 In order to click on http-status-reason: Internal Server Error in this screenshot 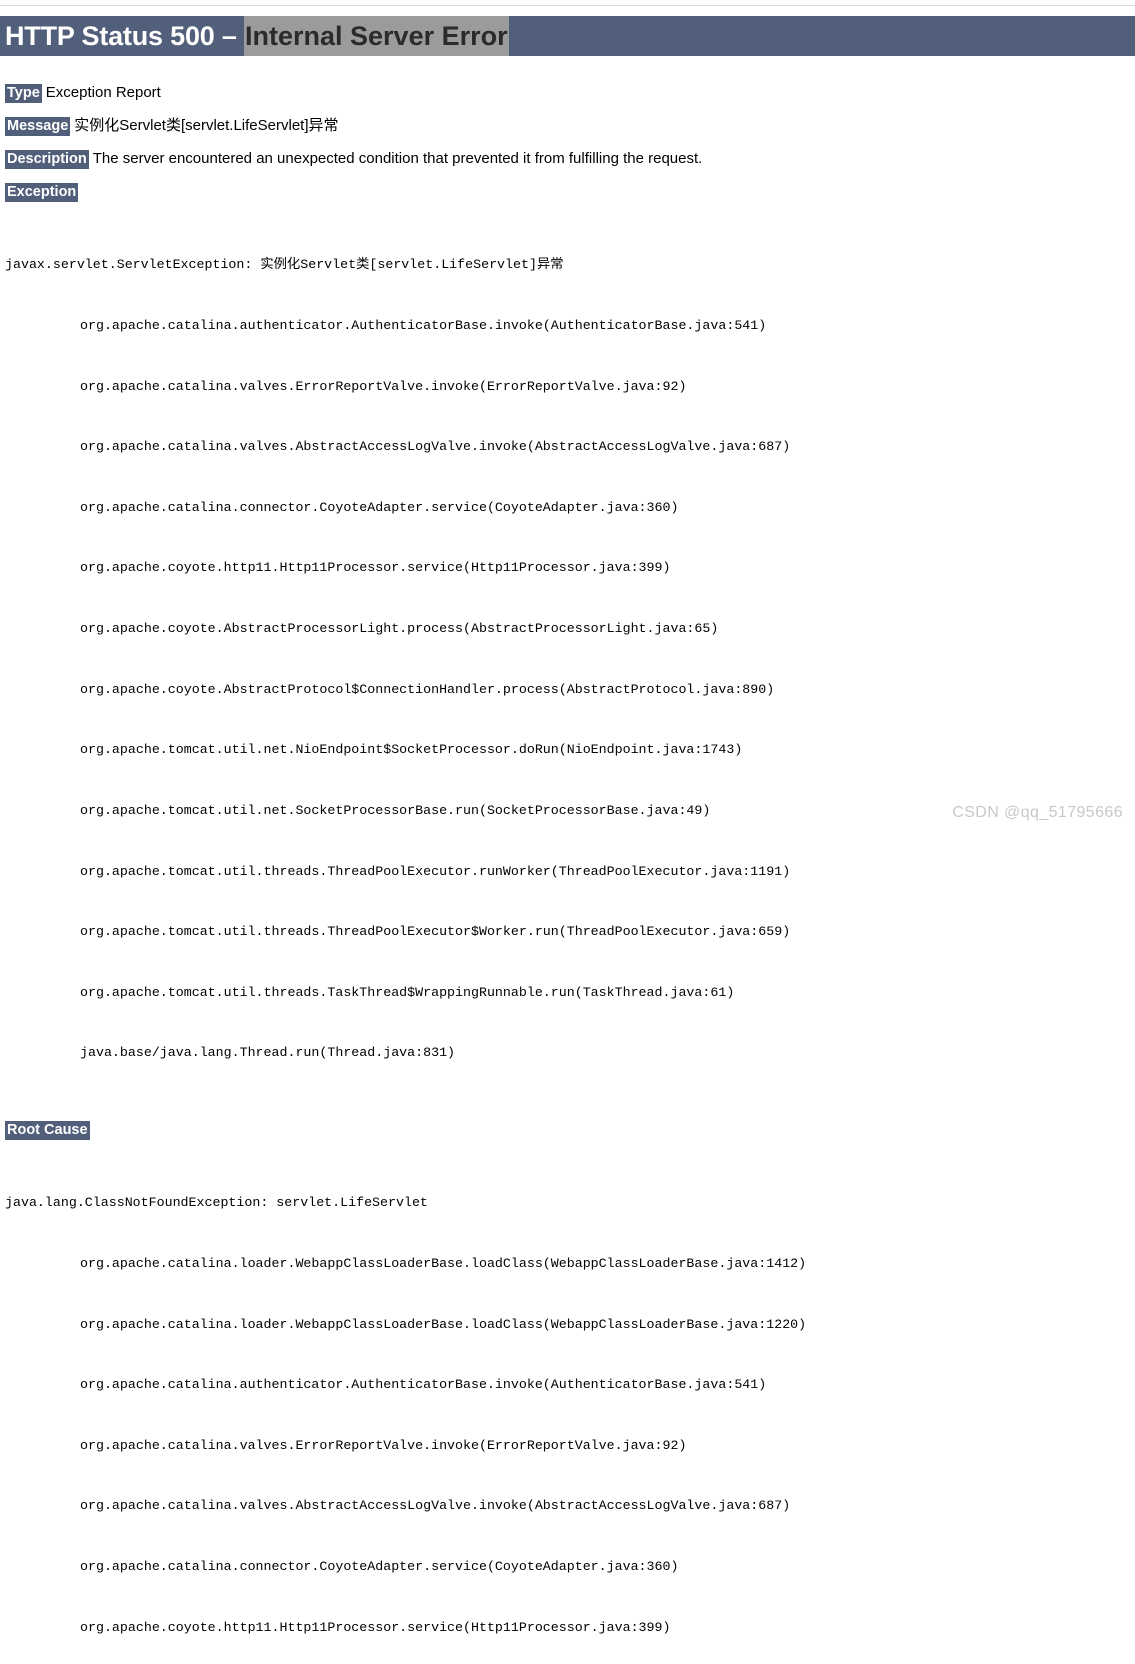, I will do `click(376, 36)`.